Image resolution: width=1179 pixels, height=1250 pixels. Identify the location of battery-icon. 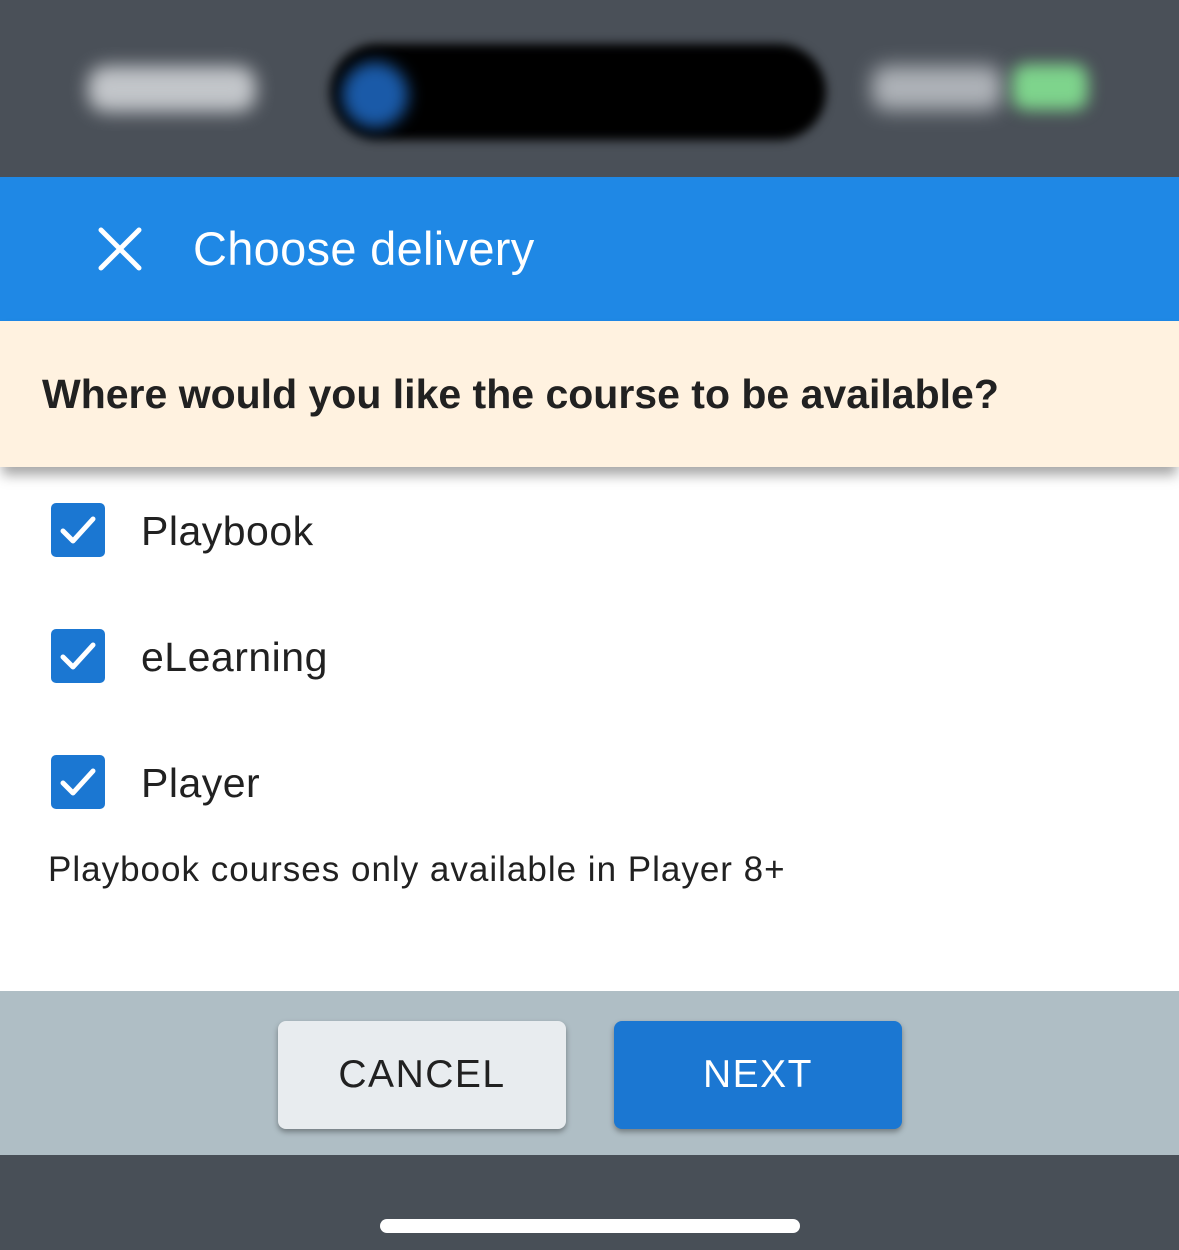
(1050, 87).